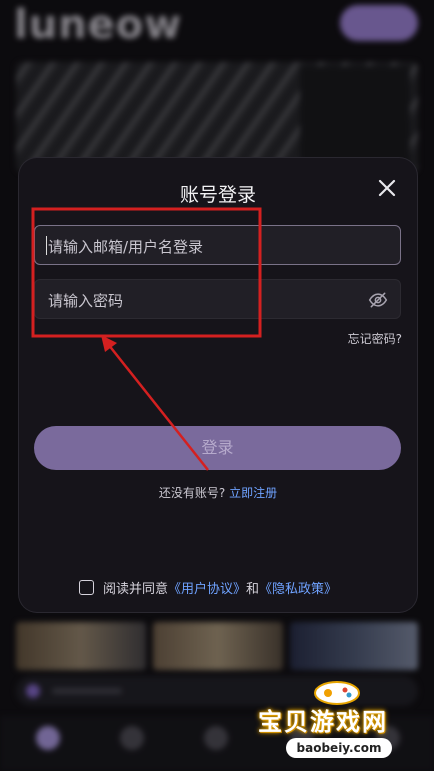  I want to click on agreement-checkbox, so click(86, 587).